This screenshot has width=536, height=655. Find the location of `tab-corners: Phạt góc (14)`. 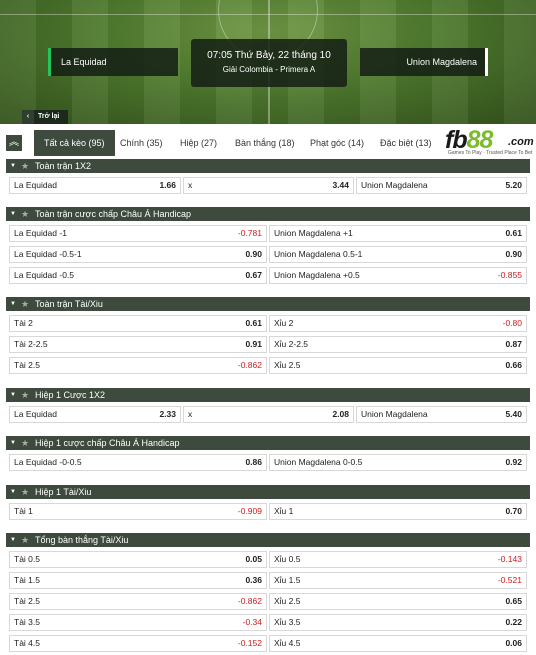

tab-corners: Phạt góc (14) is located at coordinates (337, 143).